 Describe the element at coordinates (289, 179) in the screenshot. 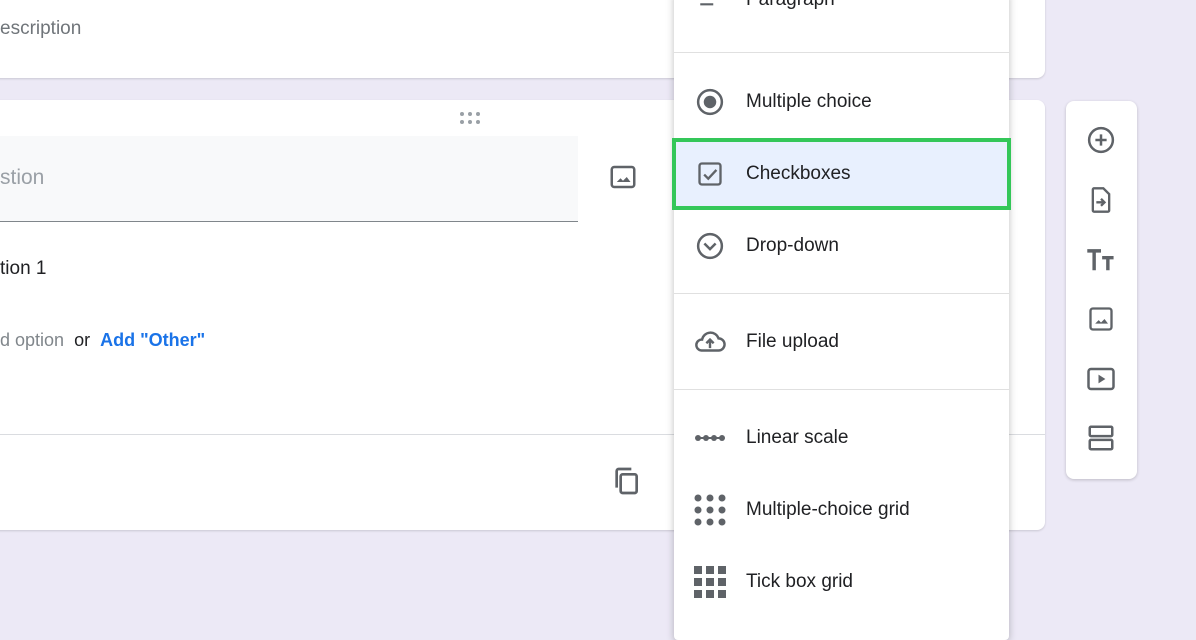

I see `question-input: stion` at that location.